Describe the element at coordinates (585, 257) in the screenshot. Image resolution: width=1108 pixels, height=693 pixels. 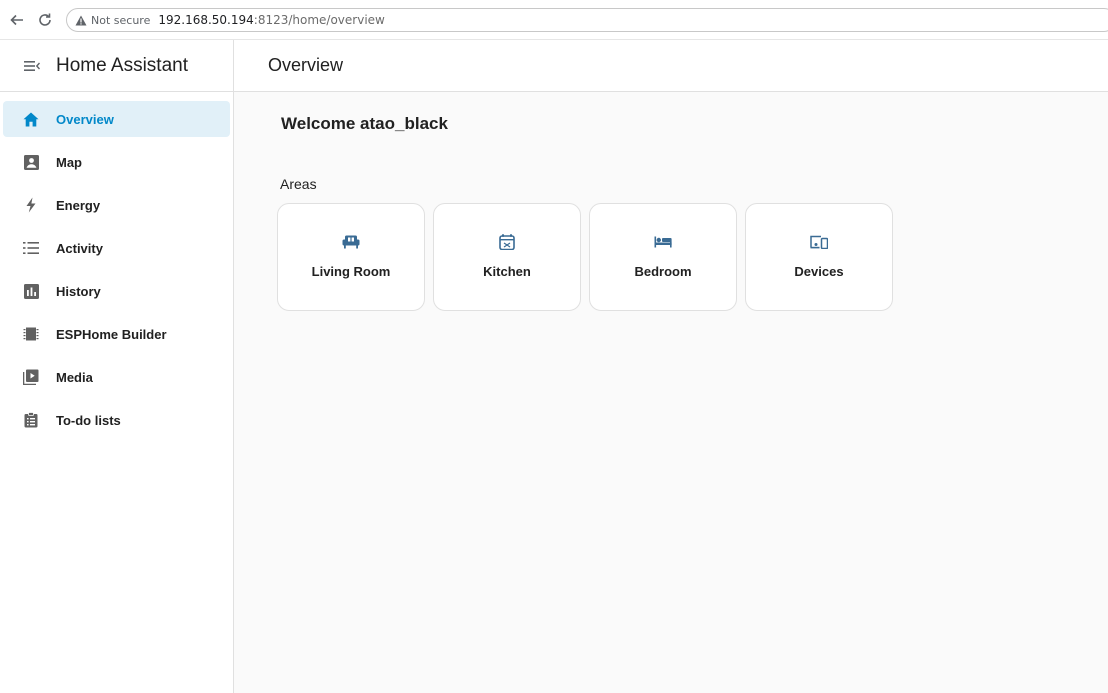
I see `areas-grid: Living Room Kitchen Bedroom Devices` at that location.